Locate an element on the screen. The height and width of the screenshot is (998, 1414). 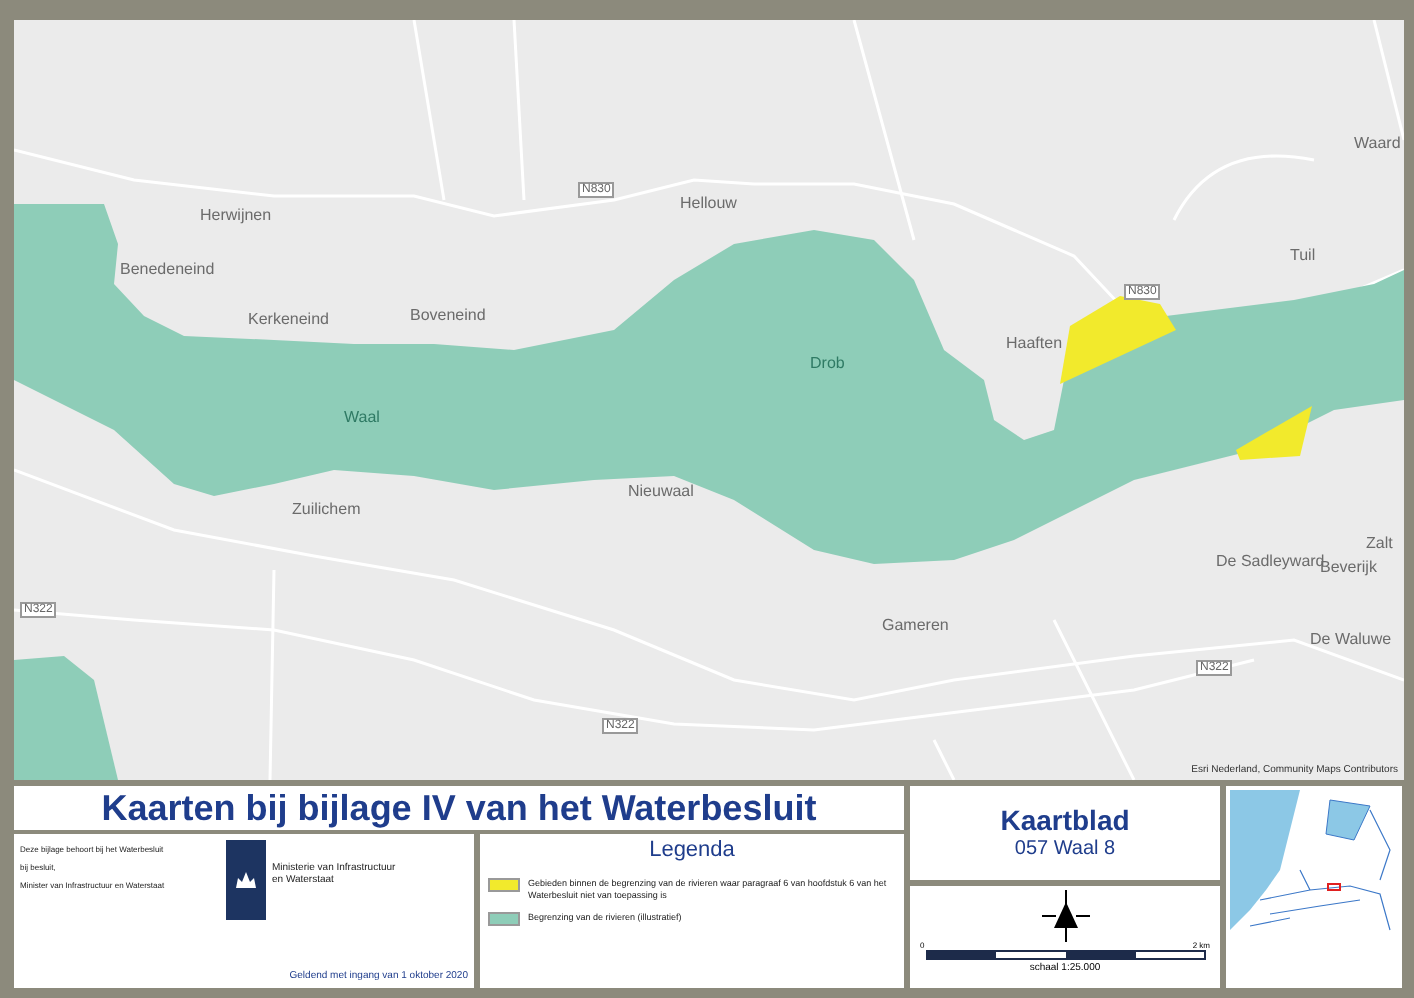
place-label: Zuilichem is located at coordinates (326, 510).